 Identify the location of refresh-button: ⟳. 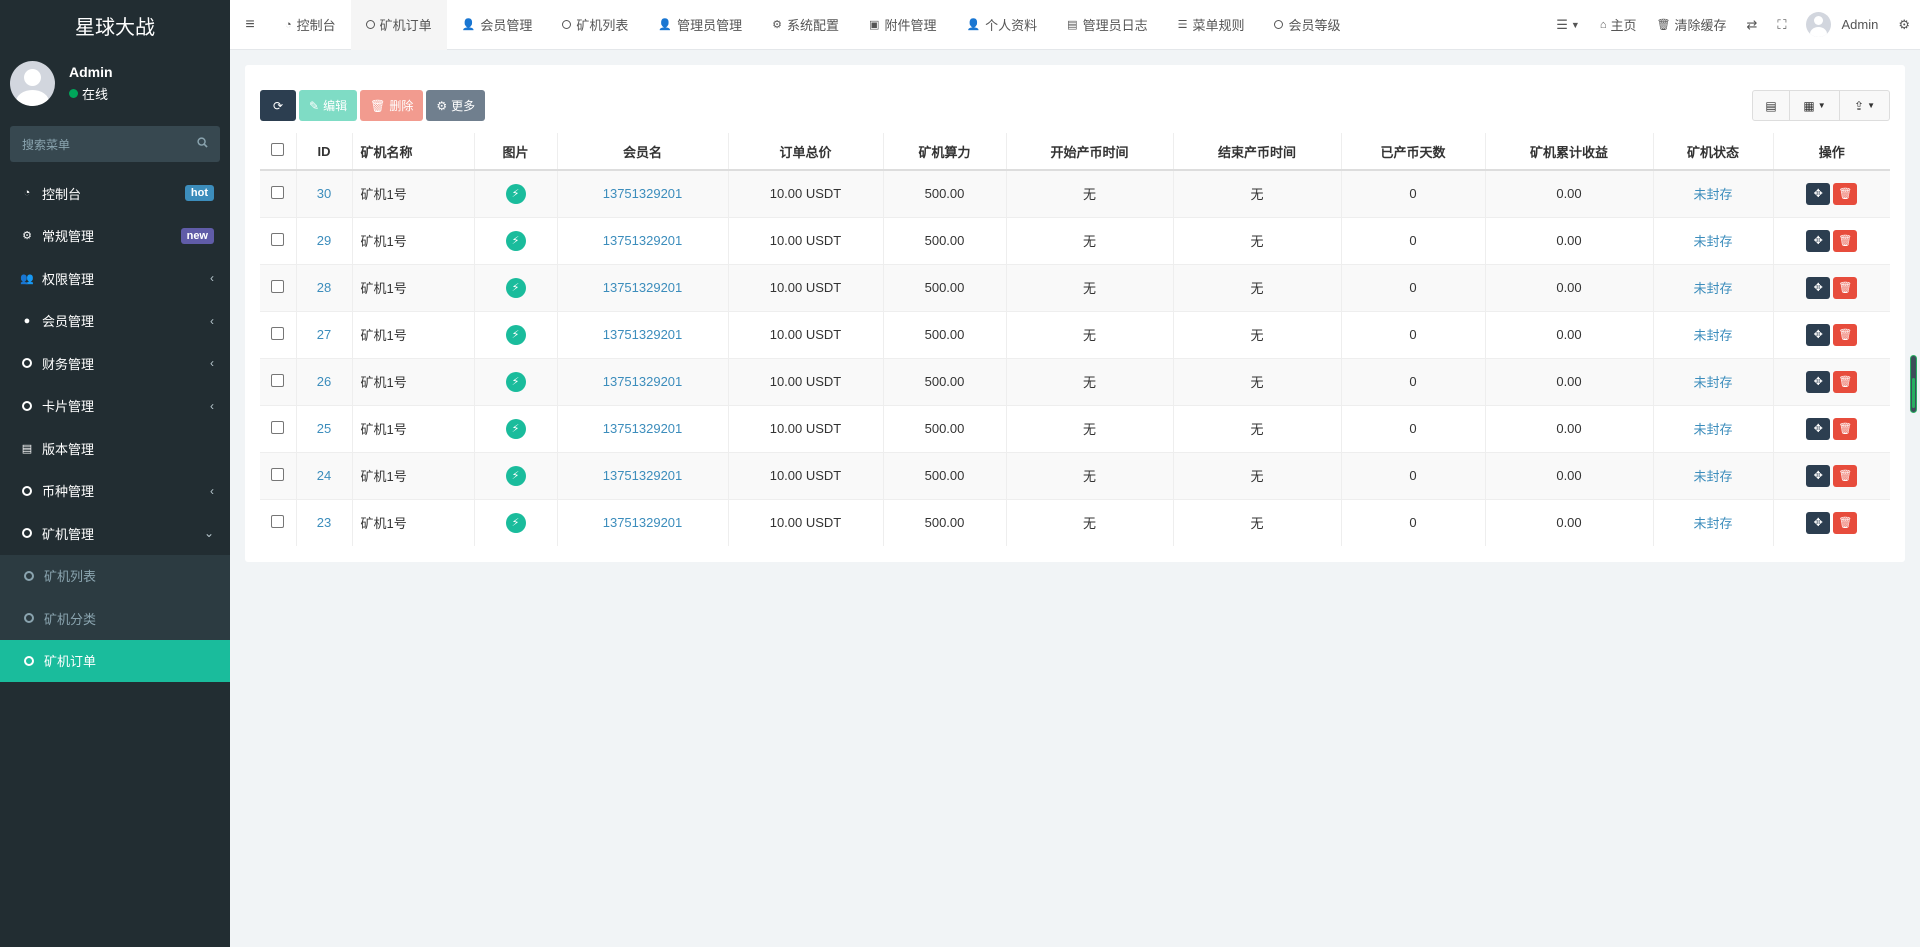
(278, 105).